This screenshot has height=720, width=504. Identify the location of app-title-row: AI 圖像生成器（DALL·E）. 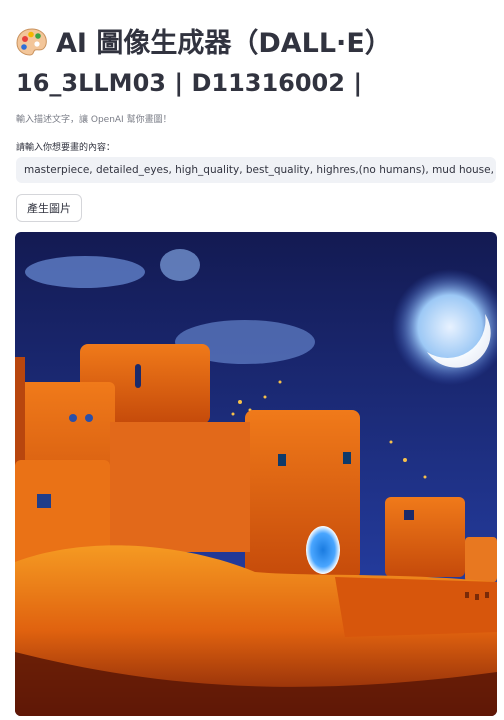
(204, 44).